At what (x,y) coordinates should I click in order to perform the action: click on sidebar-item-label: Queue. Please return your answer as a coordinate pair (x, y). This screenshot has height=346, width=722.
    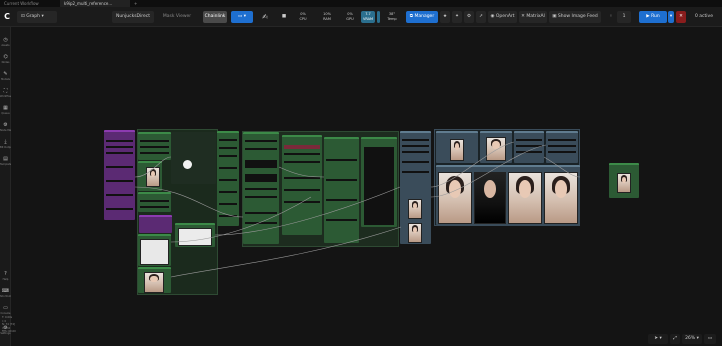
    Looking at the image, I should click on (5, 113).